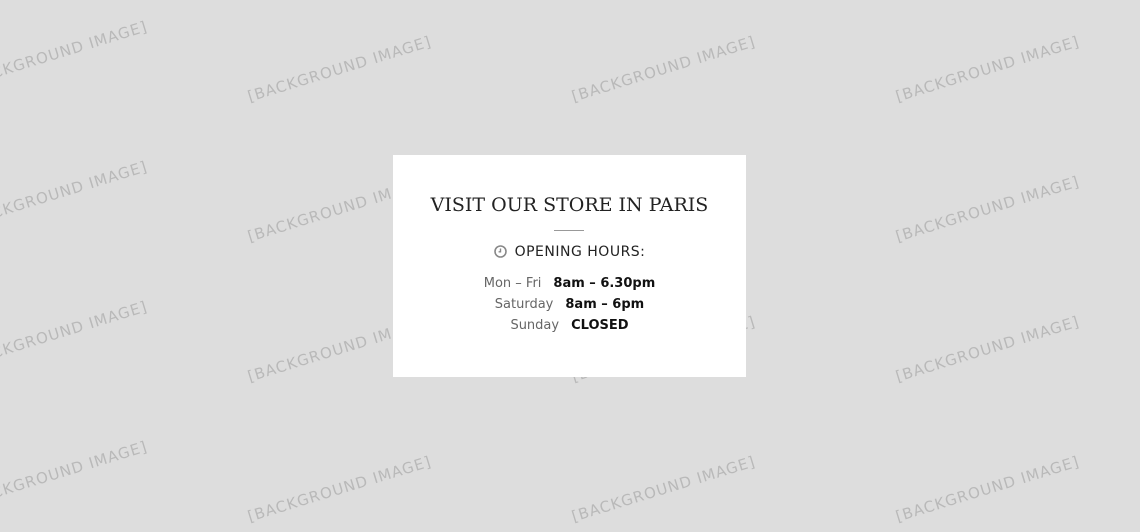 The width and height of the screenshot is (1140, 532). I want to click on opening-hours-heading: OPENING HOURS:, so click(569, 252).